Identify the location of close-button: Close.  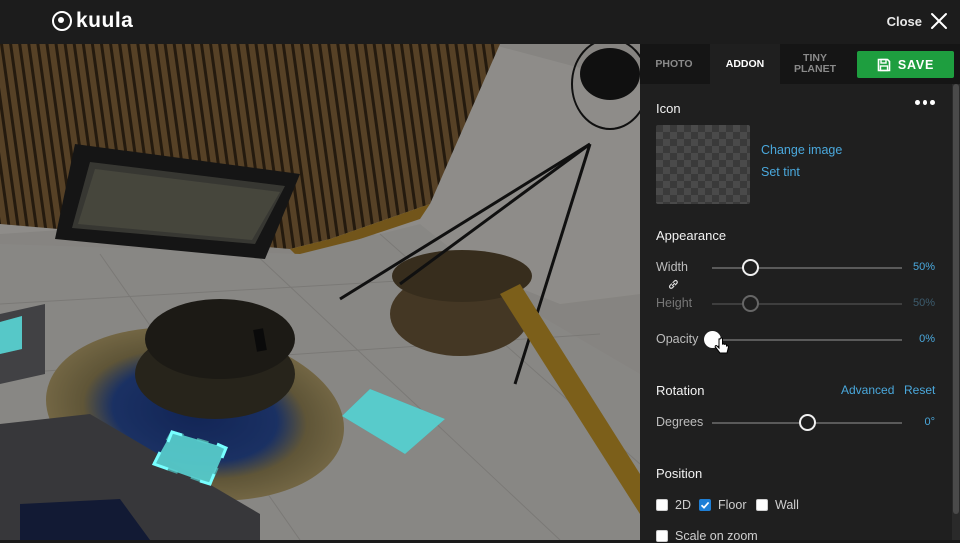
(917, 21).